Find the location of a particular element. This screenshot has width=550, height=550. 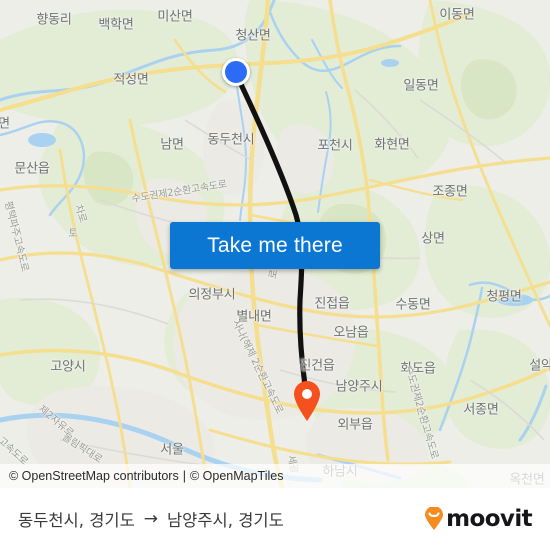

moovit-wordmark: moovit is located at coordinates (489, 519).